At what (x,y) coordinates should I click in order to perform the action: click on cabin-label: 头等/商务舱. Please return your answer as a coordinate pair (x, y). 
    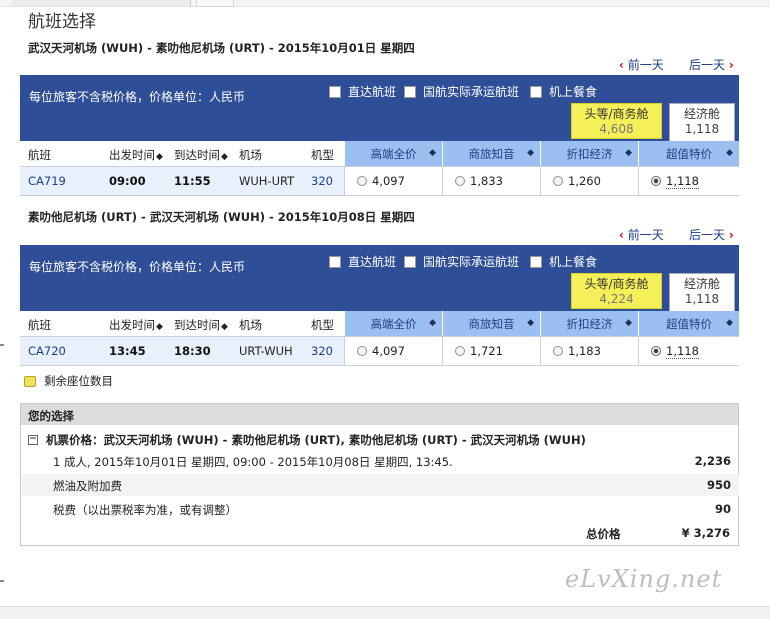
    Looking at the image, I should click on (616, 284).